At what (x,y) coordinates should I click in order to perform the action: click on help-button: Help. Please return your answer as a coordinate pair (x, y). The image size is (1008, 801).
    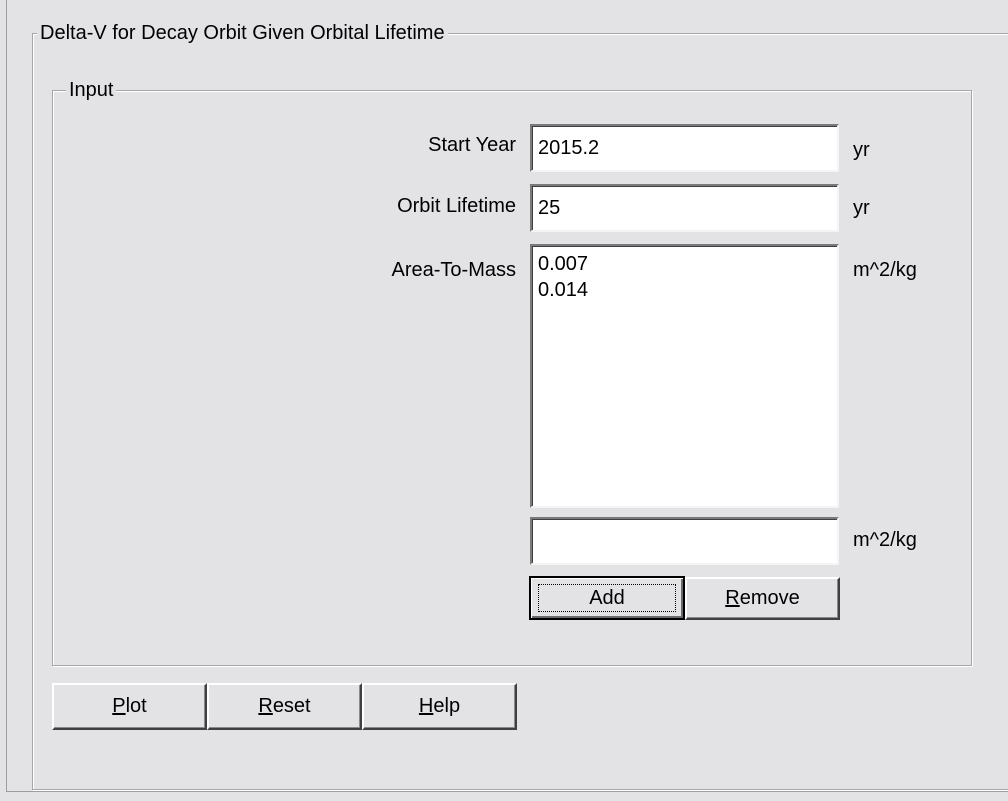
    Looking at the image, I should click on (439, 706).